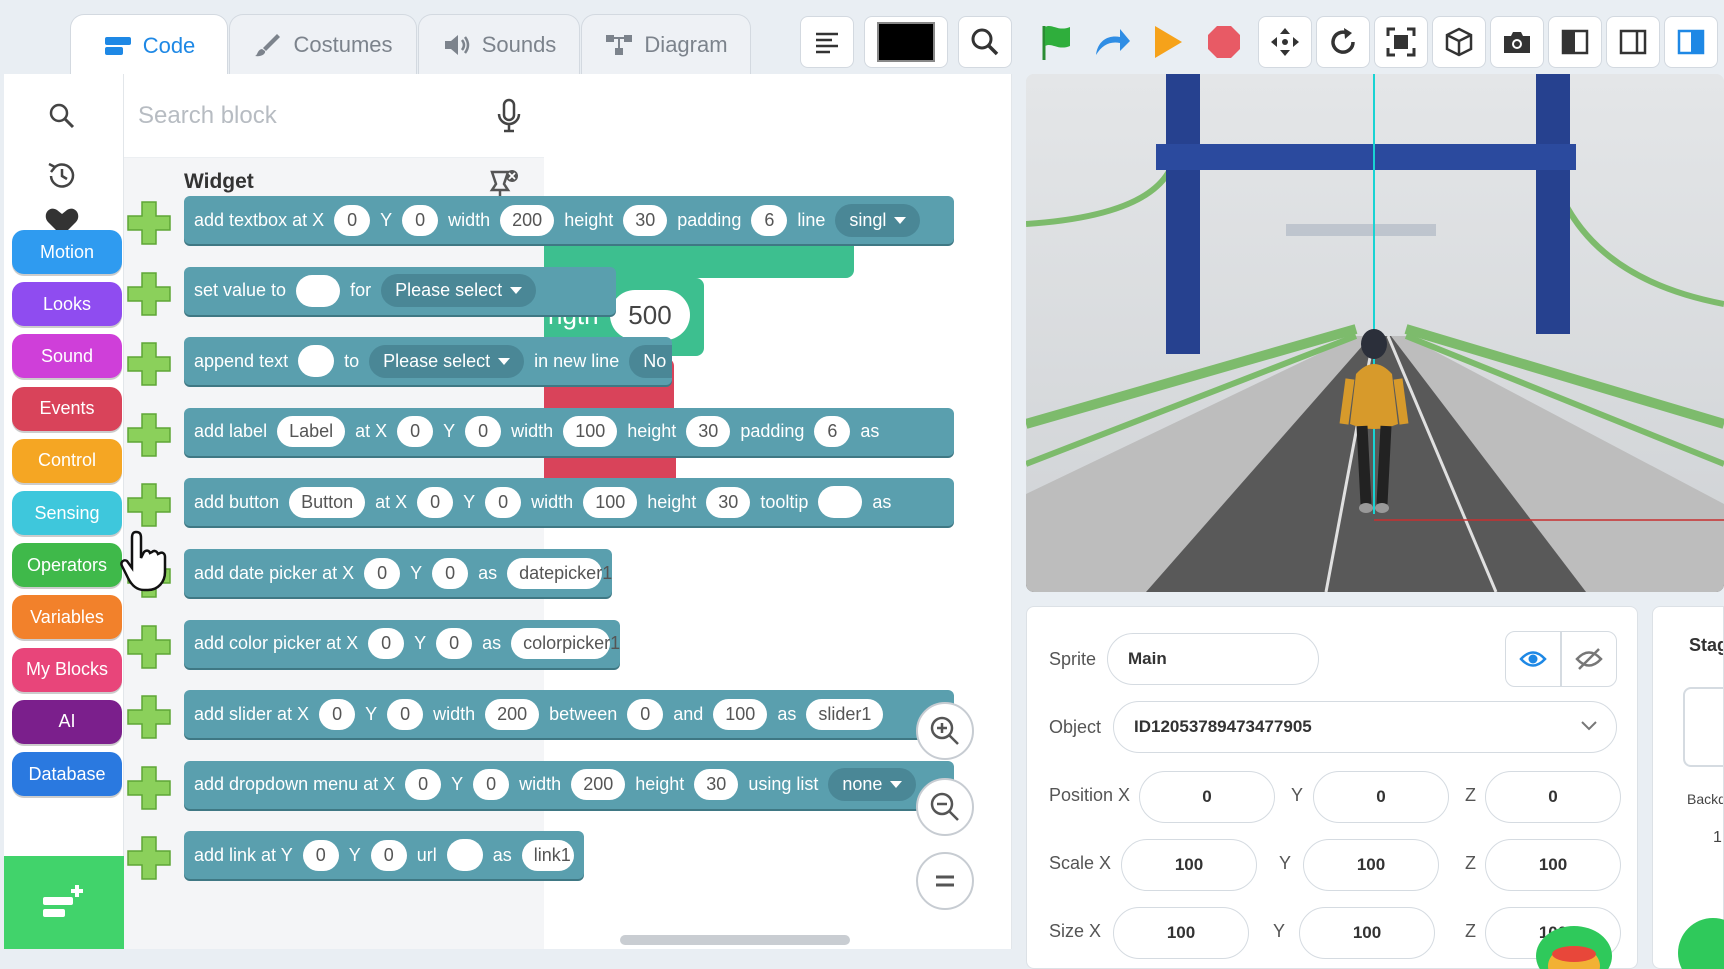 The width and height of the screenshot is (1724, 969). I want to click on workspace-horizontal-scrollbar, so click(735, 940).